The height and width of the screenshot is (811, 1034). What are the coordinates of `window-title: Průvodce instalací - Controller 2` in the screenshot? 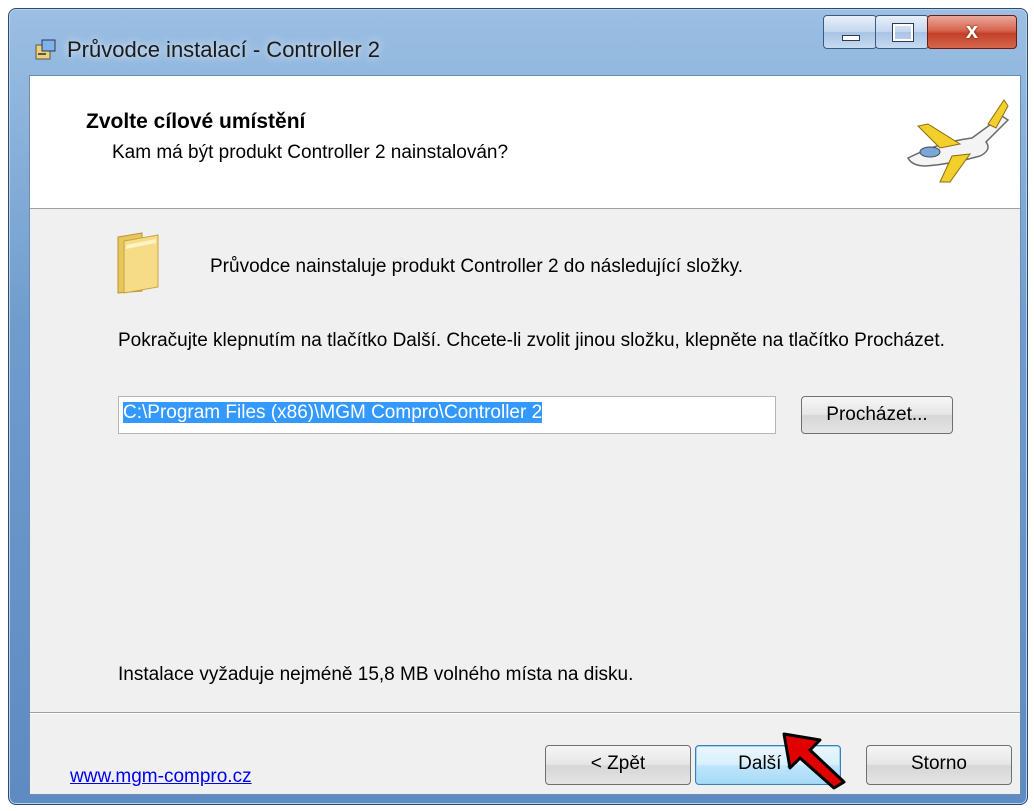 It's located at (224, 49).